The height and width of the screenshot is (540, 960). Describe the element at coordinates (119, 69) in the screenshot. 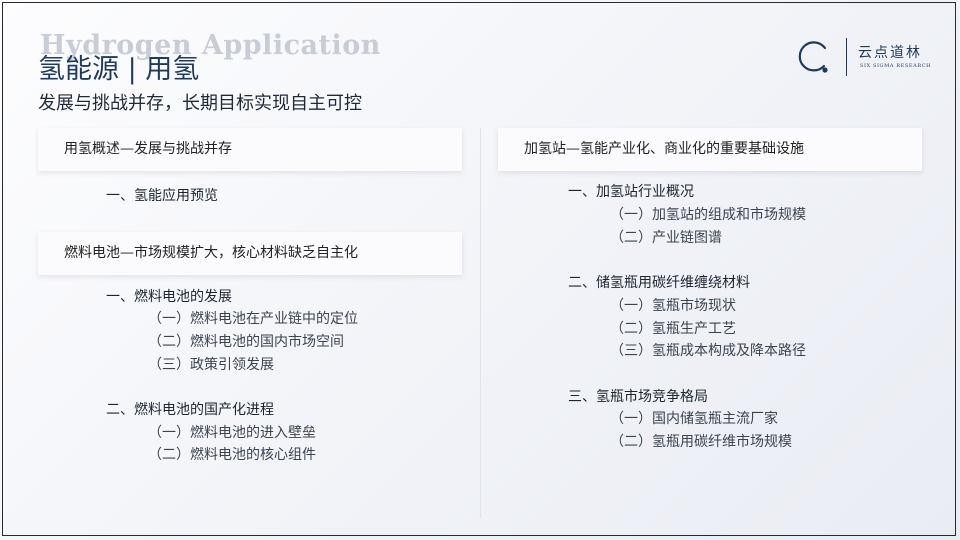

I see `page-title: 氢能源 | 用氢` at that location.